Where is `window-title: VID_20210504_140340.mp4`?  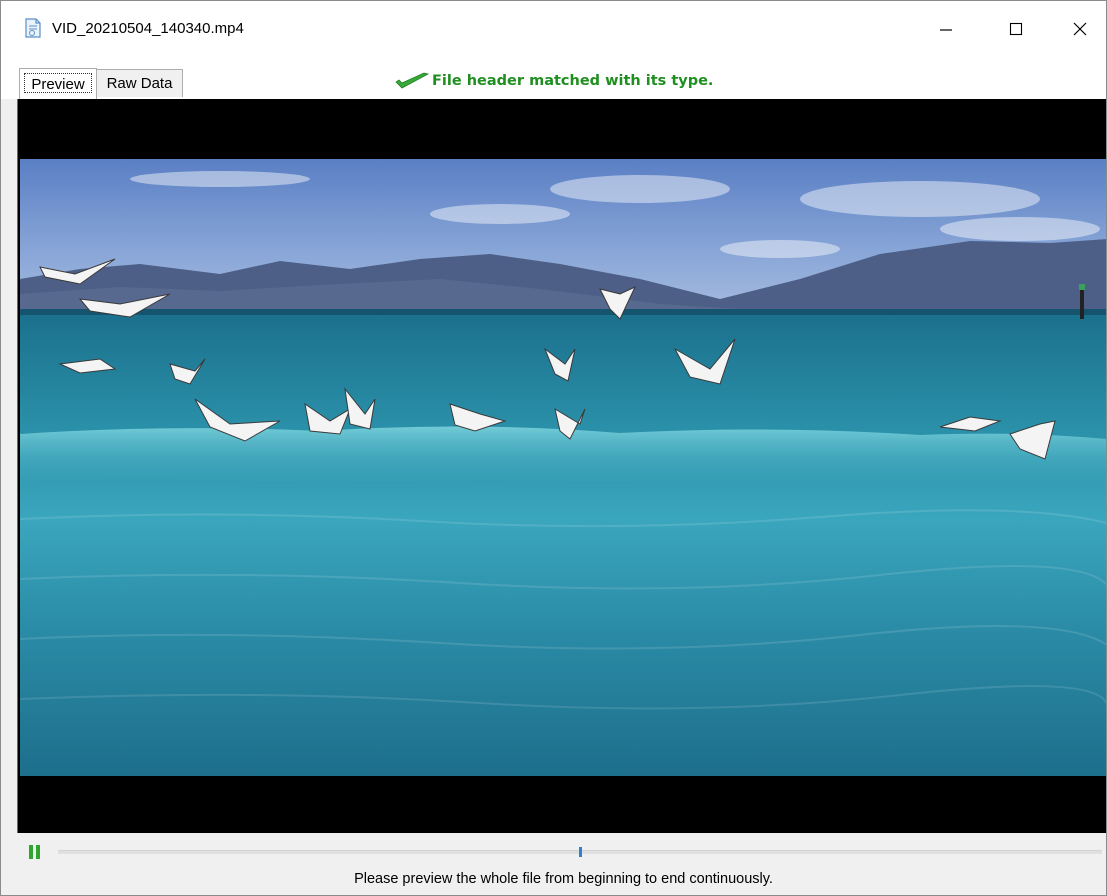
window-title: VID_20210504_140340.mp4 is located at coordinates (148, 28).